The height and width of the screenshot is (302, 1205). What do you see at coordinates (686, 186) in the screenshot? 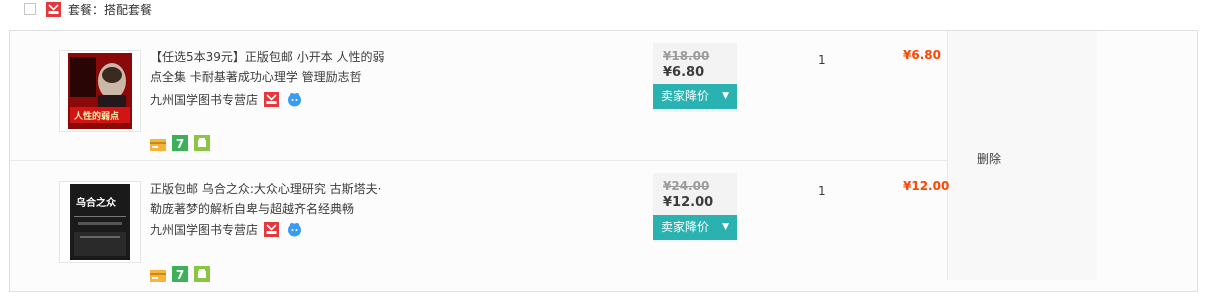
I see `original-price: ¥24.00` at bounding box center [686, 186].